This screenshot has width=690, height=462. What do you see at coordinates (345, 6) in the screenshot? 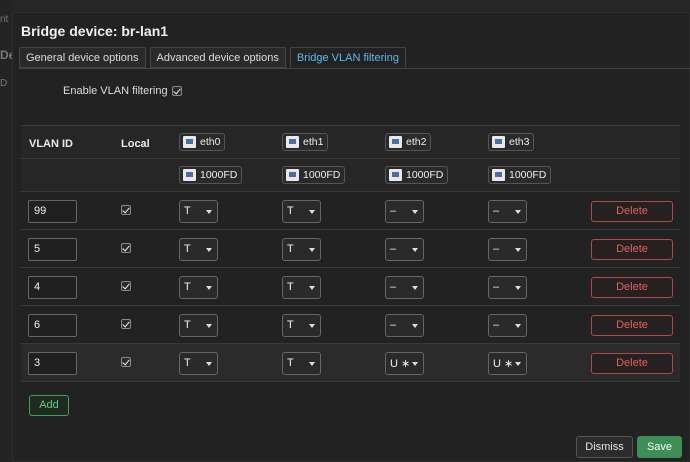
I see `background-page-header` at bounding box center [345, 6].